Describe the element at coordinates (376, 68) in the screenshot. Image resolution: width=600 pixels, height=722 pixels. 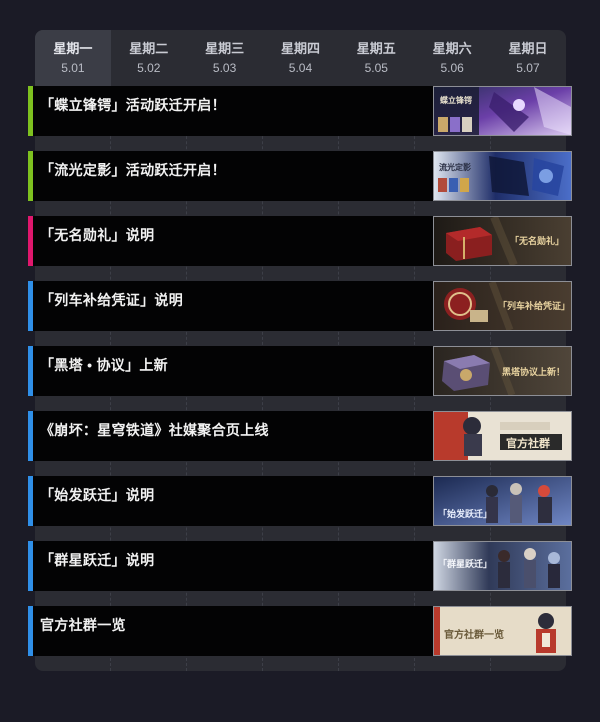
I see `day-date: 5.05` at that location.